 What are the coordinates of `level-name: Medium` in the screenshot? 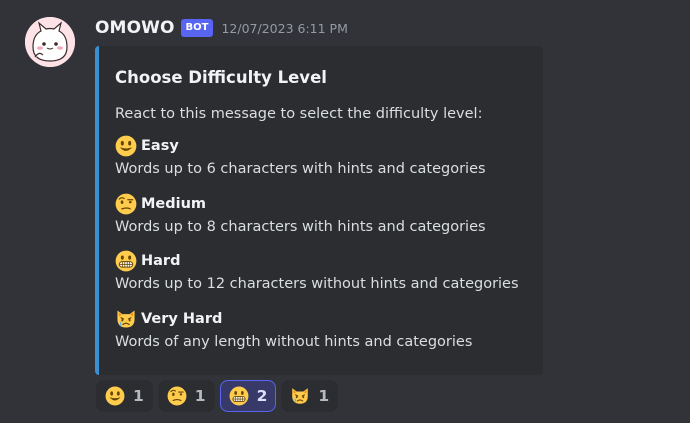 It's located at (174, 204).